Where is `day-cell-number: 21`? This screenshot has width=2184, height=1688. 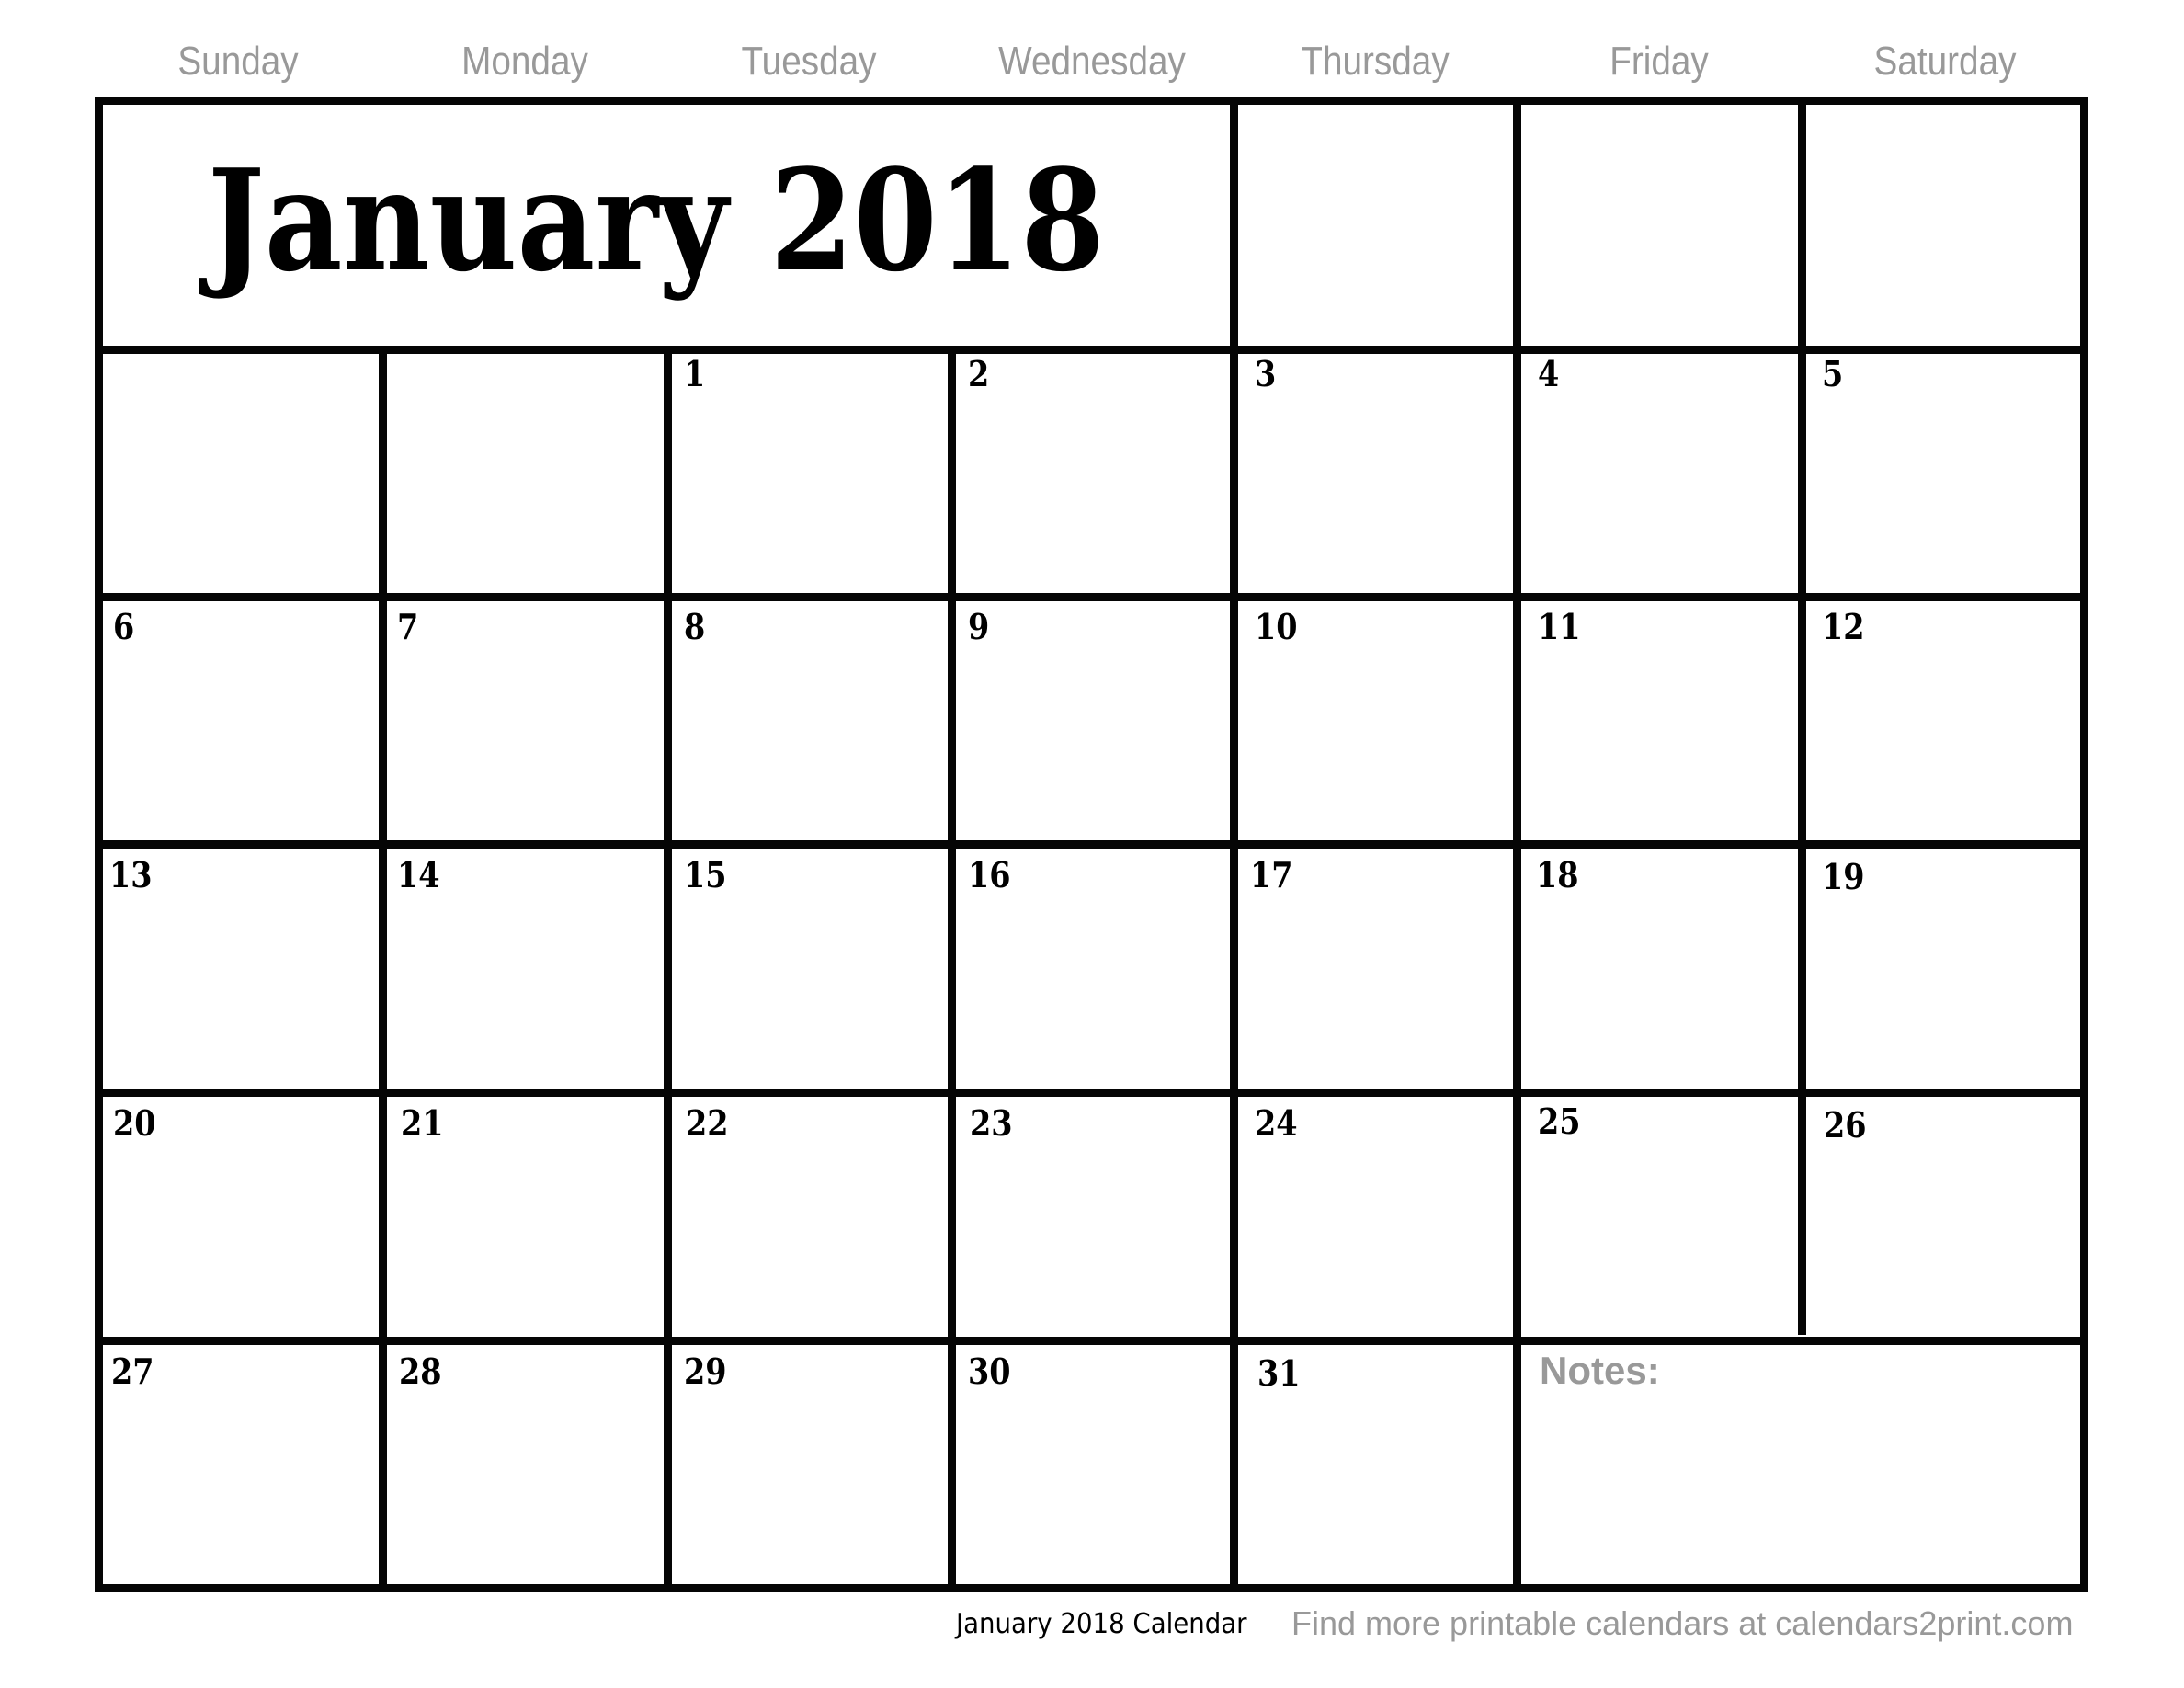
day-cell-number: 21 is located at coordinates (422, 1124).